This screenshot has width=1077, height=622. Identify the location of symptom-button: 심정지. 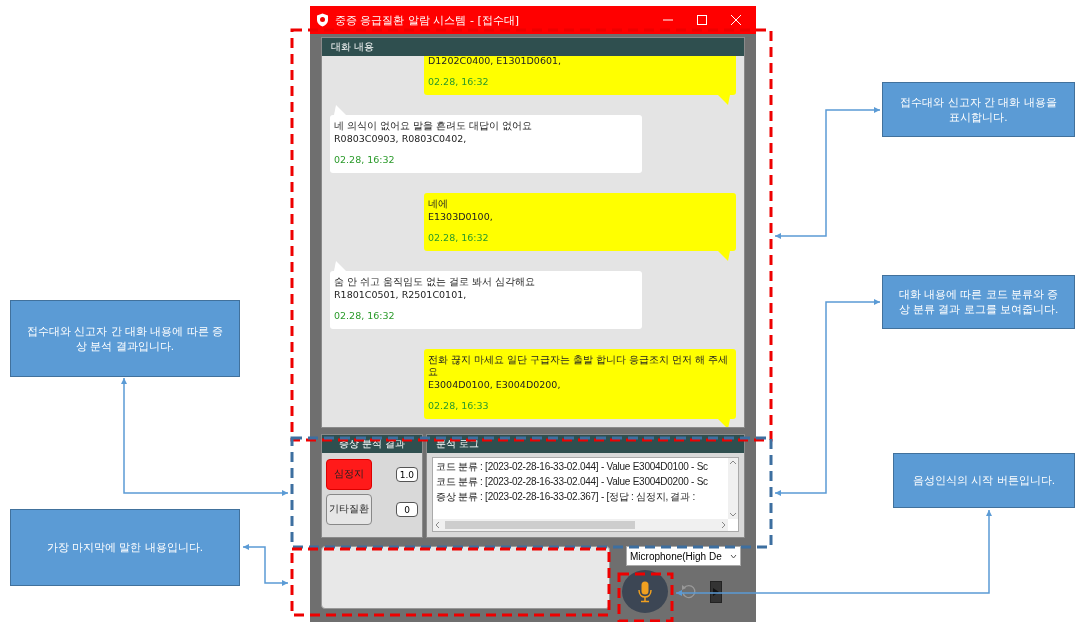
(349, 474).